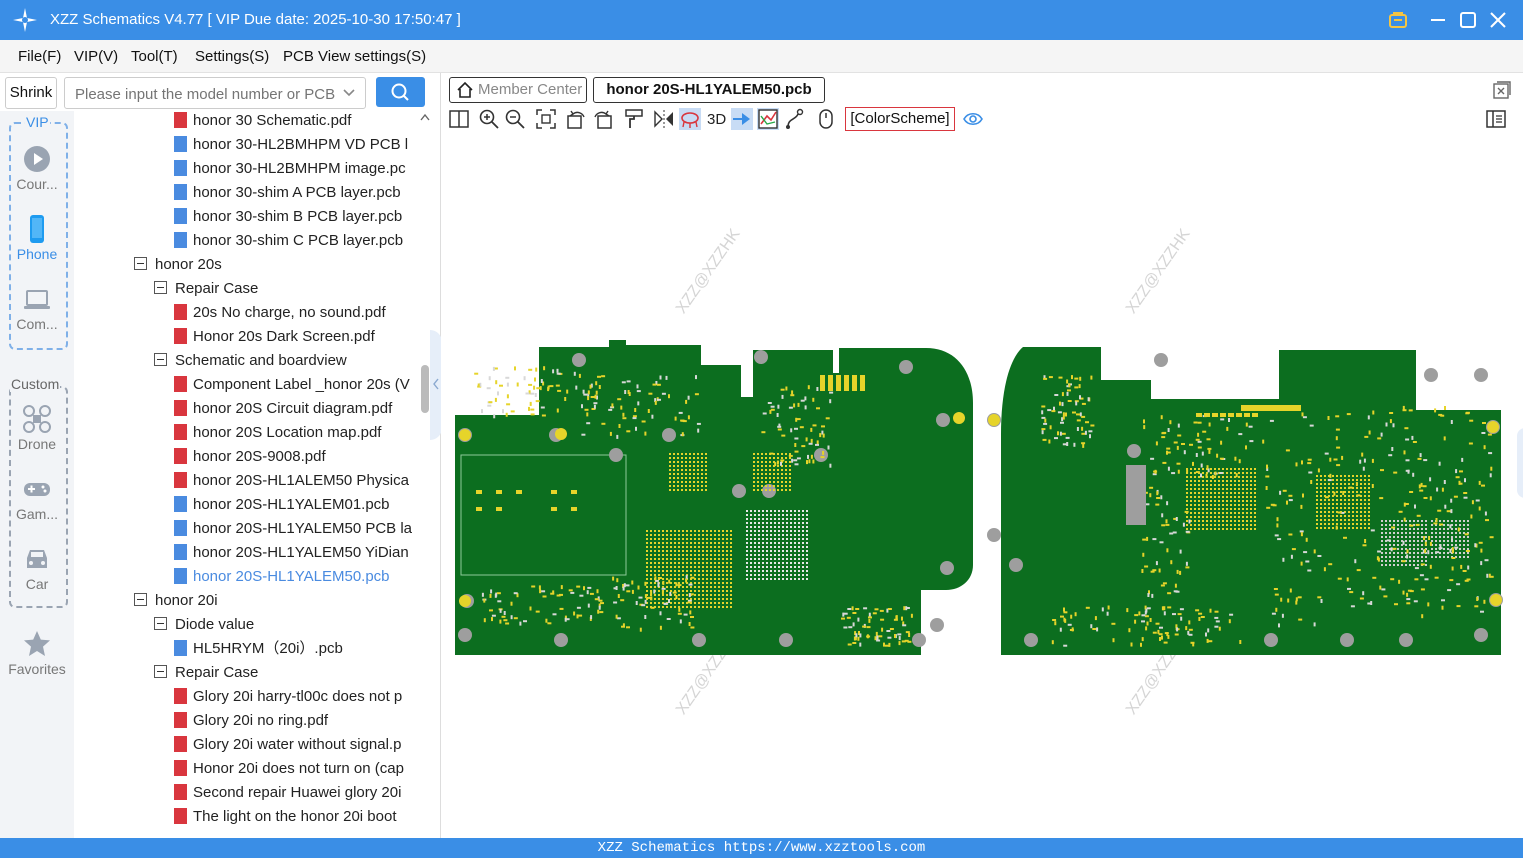 The image size is (1523, 858). Describe the element at coordinates (768, 119) in the screenshot. I see `net-highlight-icon` at that location.